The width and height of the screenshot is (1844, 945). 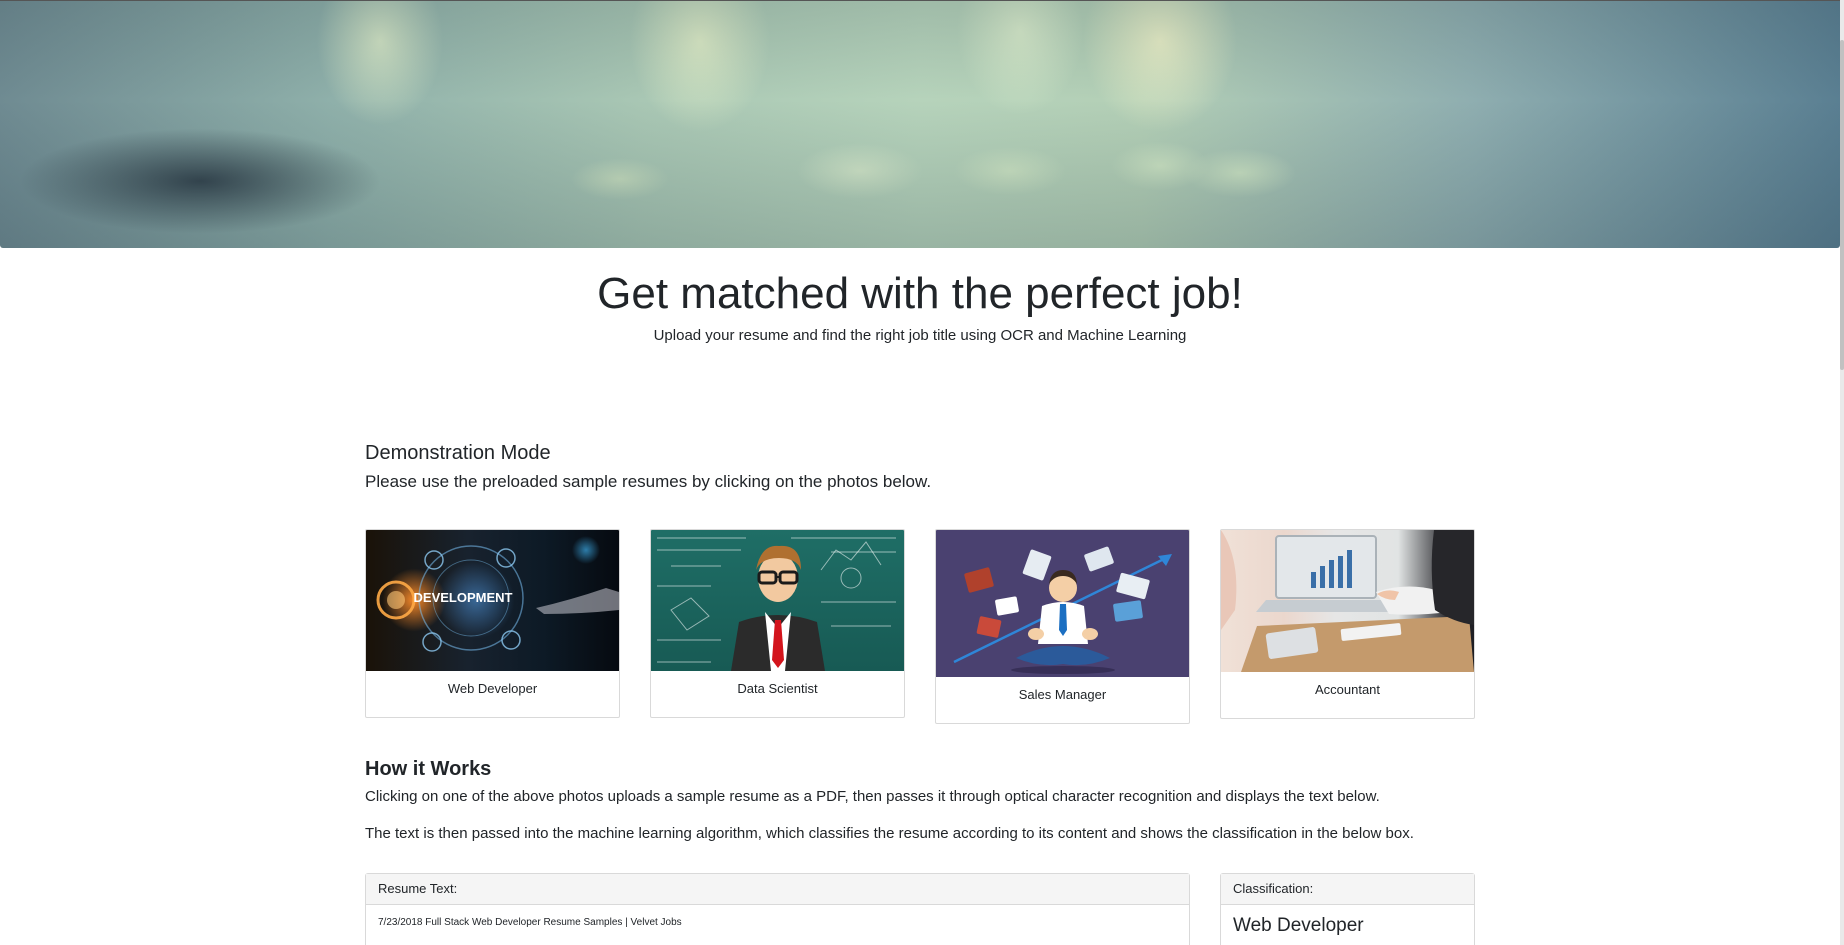 I want to click on sales-manager-graphic, so click(x=1062, y=610).